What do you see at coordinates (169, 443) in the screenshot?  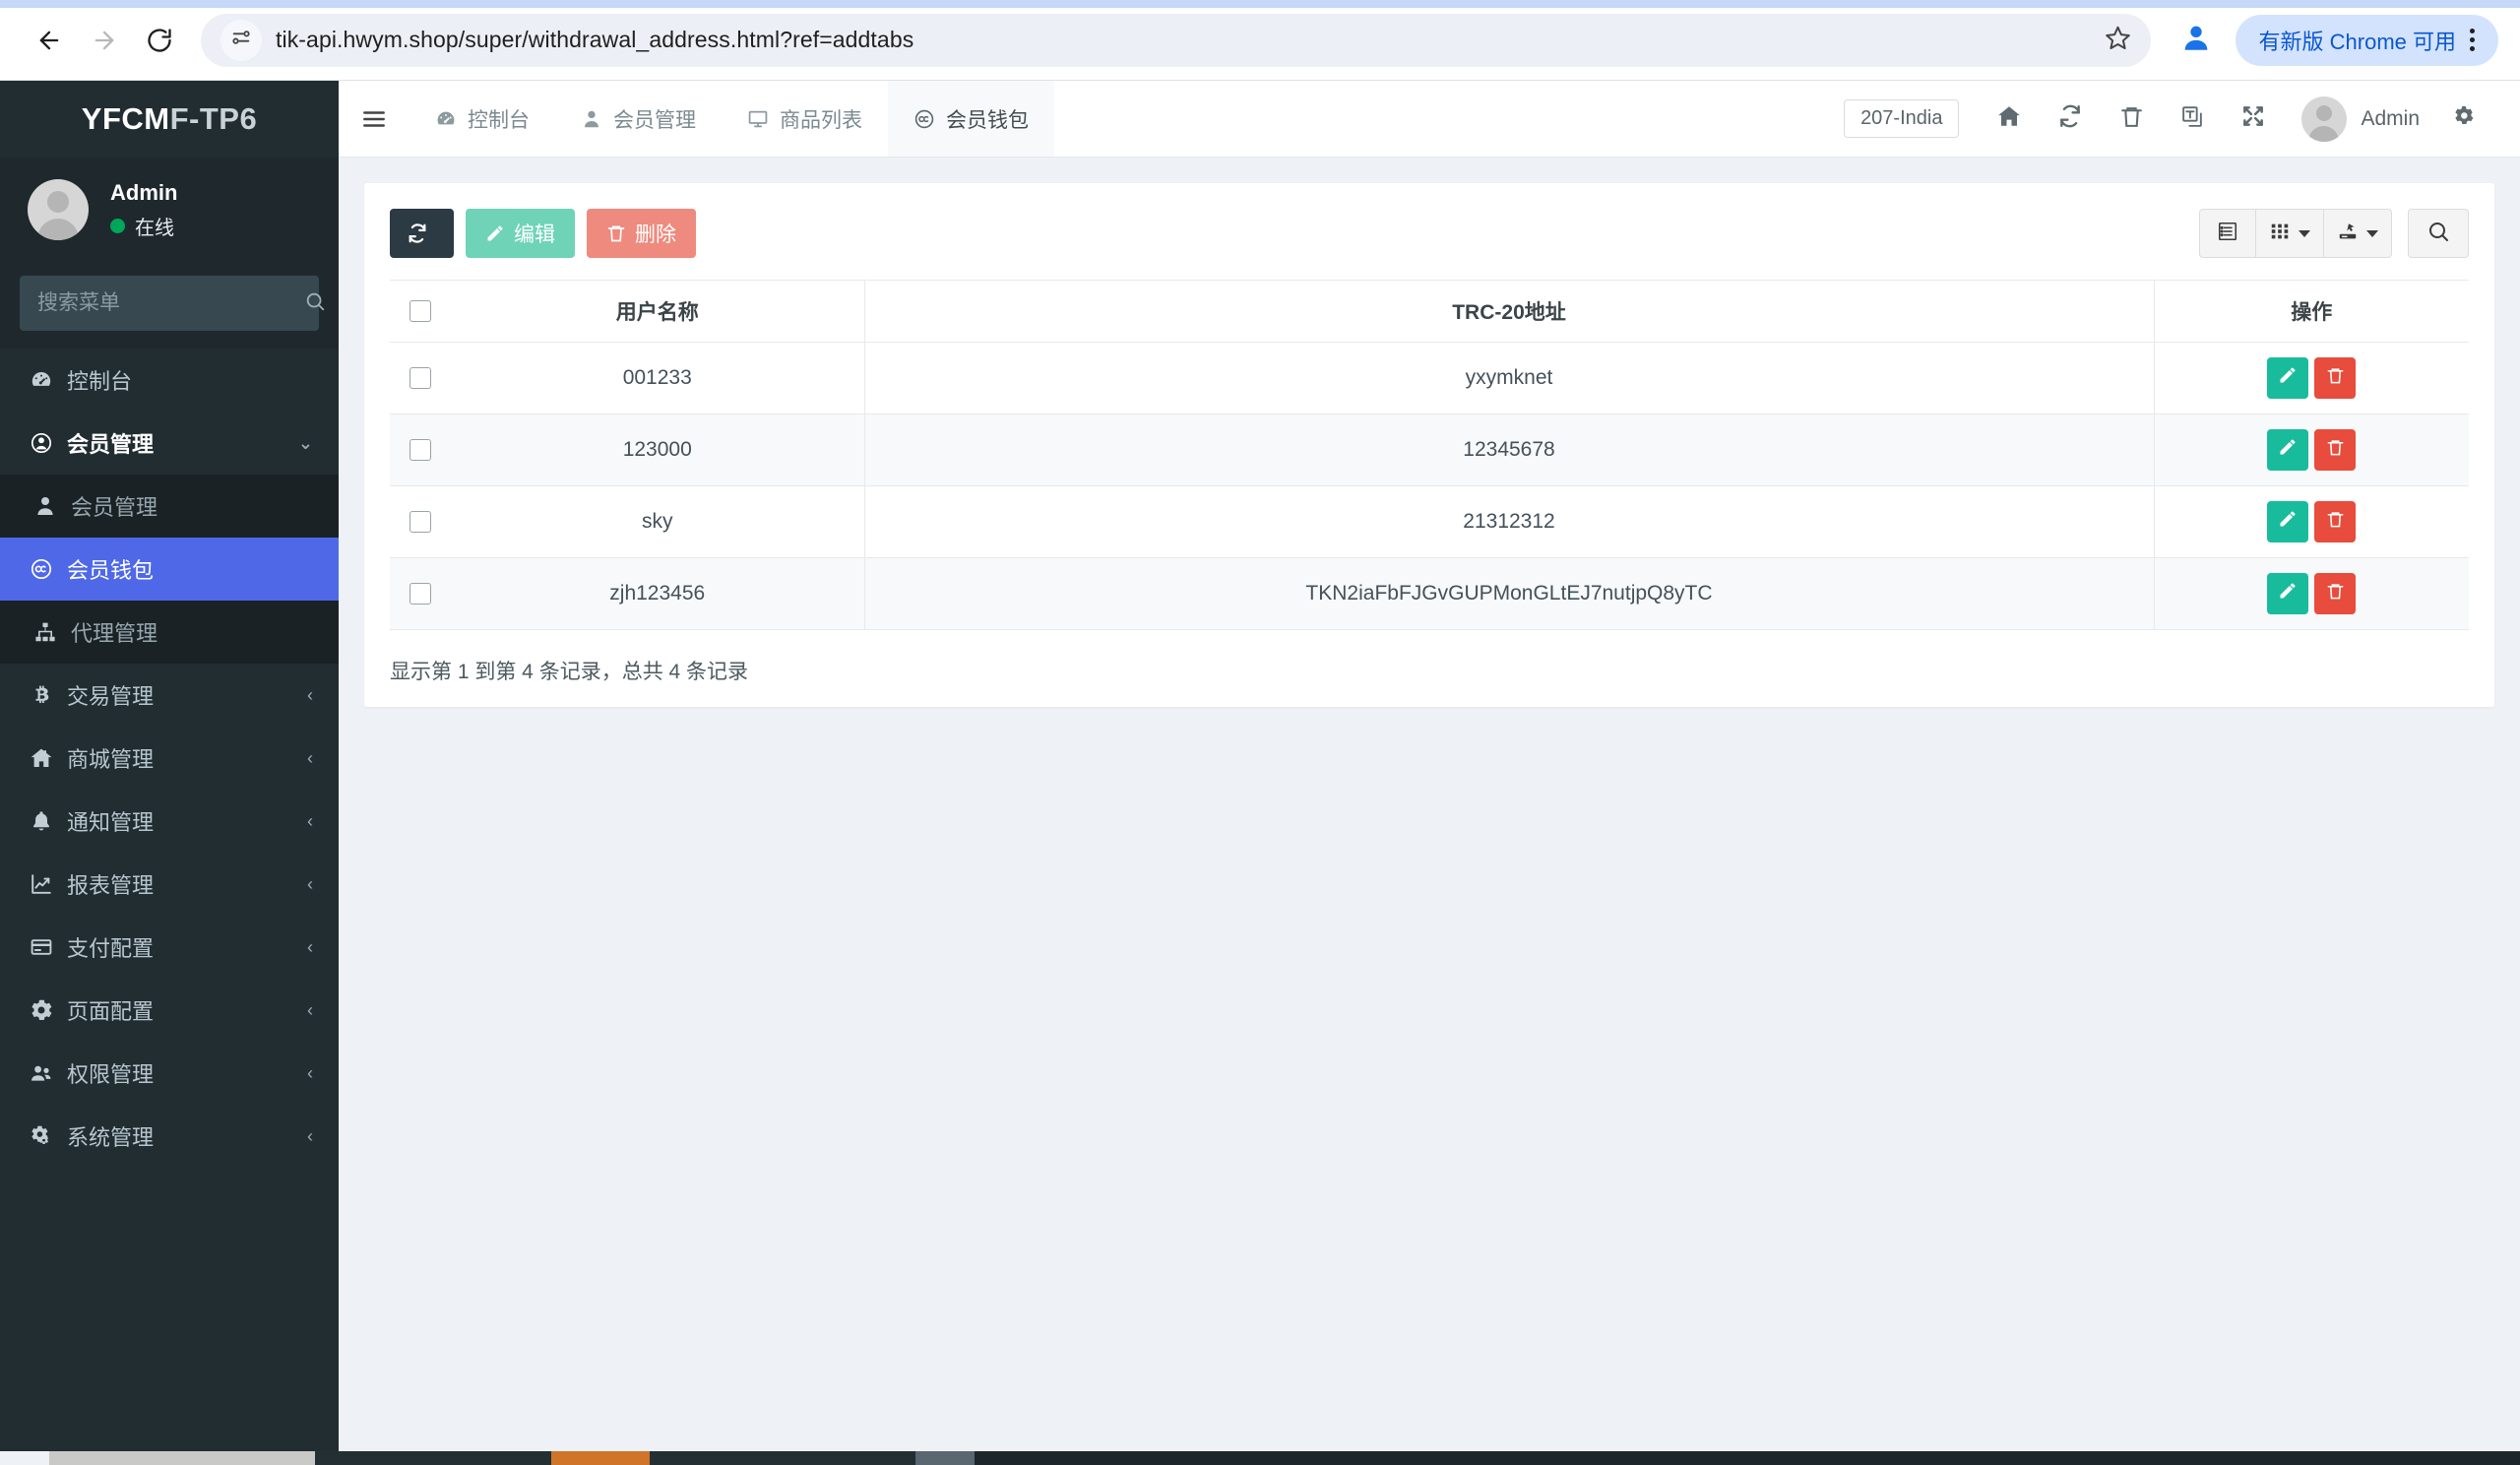 I see `sidebar-item-2: 会员管理 ⌄` at bounding box center [169, 443].